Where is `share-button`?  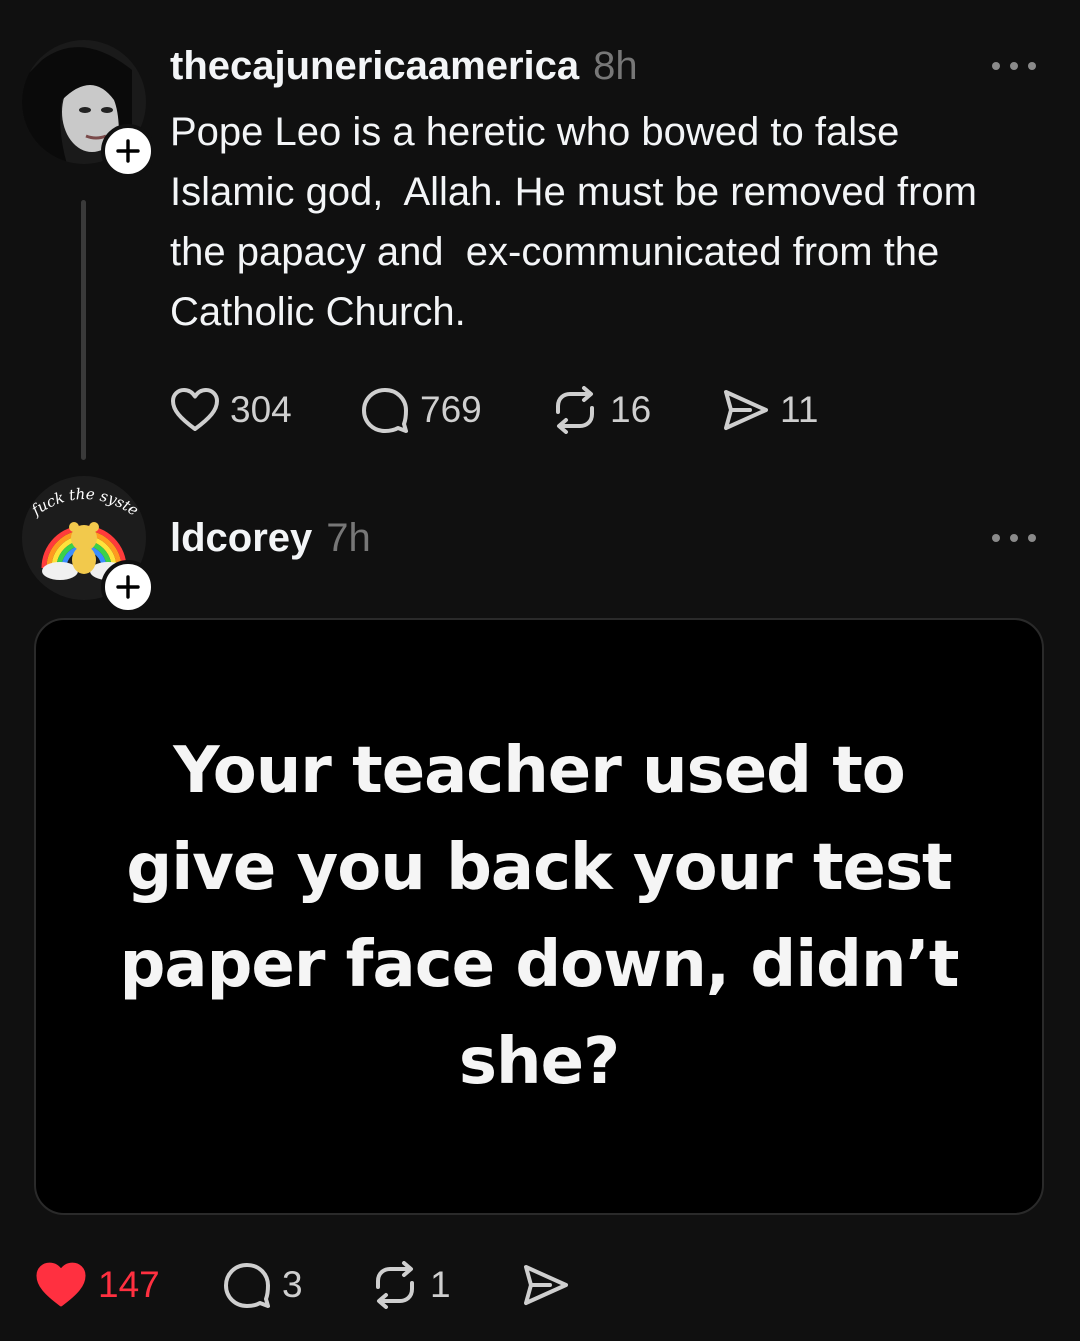
share-button is located at coordinates (560, 1285).